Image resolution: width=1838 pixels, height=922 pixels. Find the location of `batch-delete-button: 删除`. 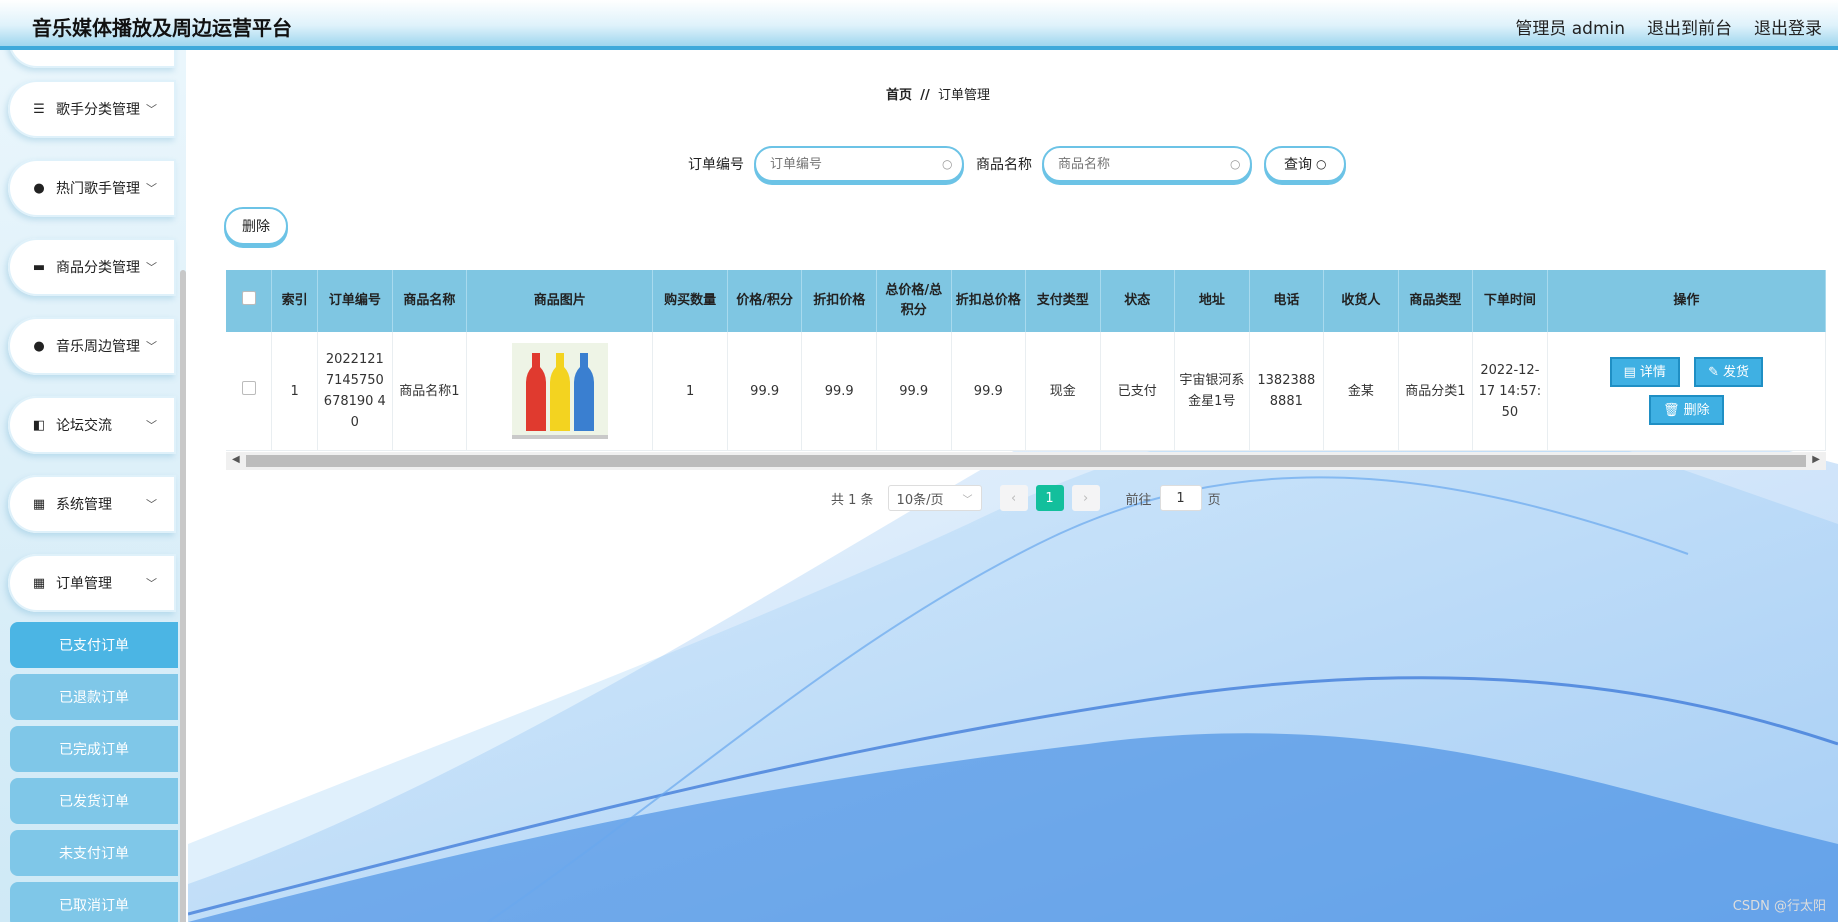

batch-delete-button: 删除 is located at coordinates (256, 226).